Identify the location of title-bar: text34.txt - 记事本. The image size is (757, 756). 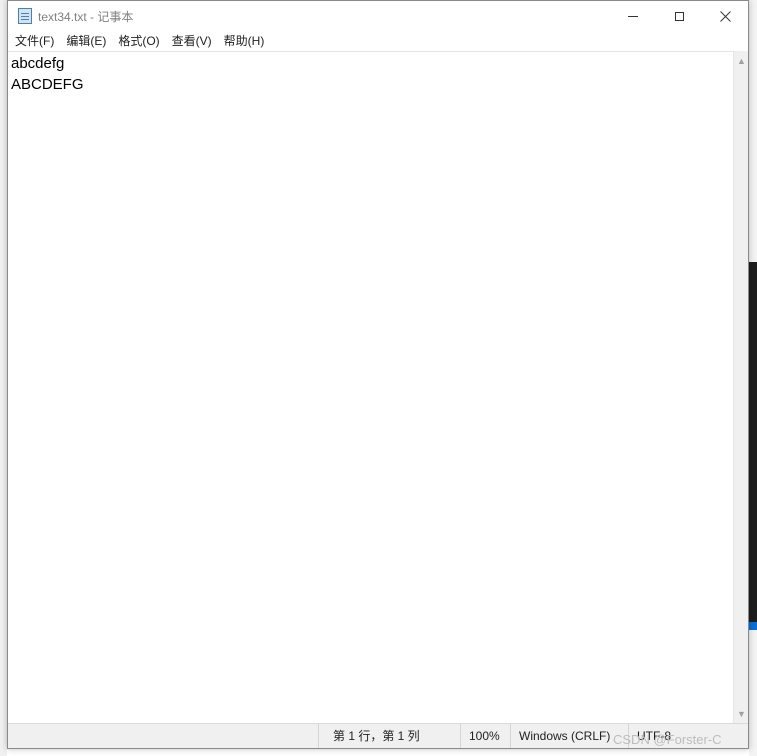
(378, 16).